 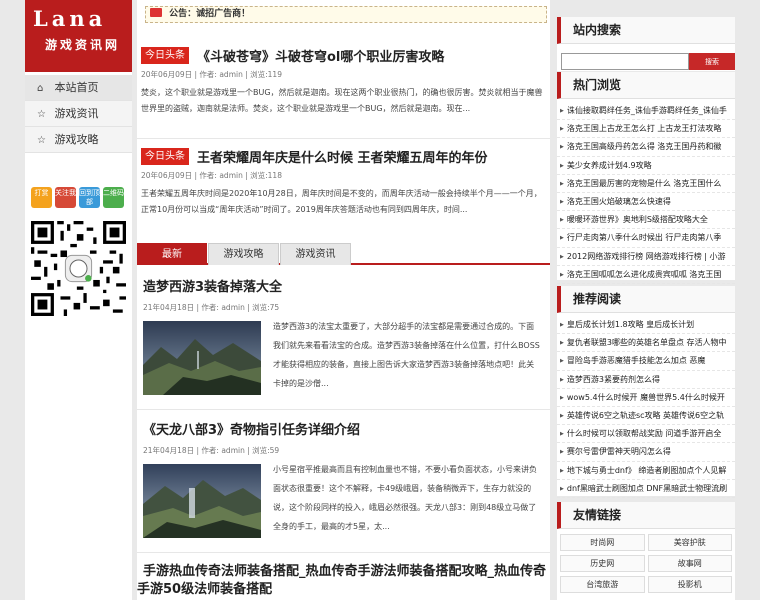 What do you see at coordinates (346, 14) in the screenshot?
I see `notice-bar: 公告：诚招广告商！` at bounding box center [346, 14].